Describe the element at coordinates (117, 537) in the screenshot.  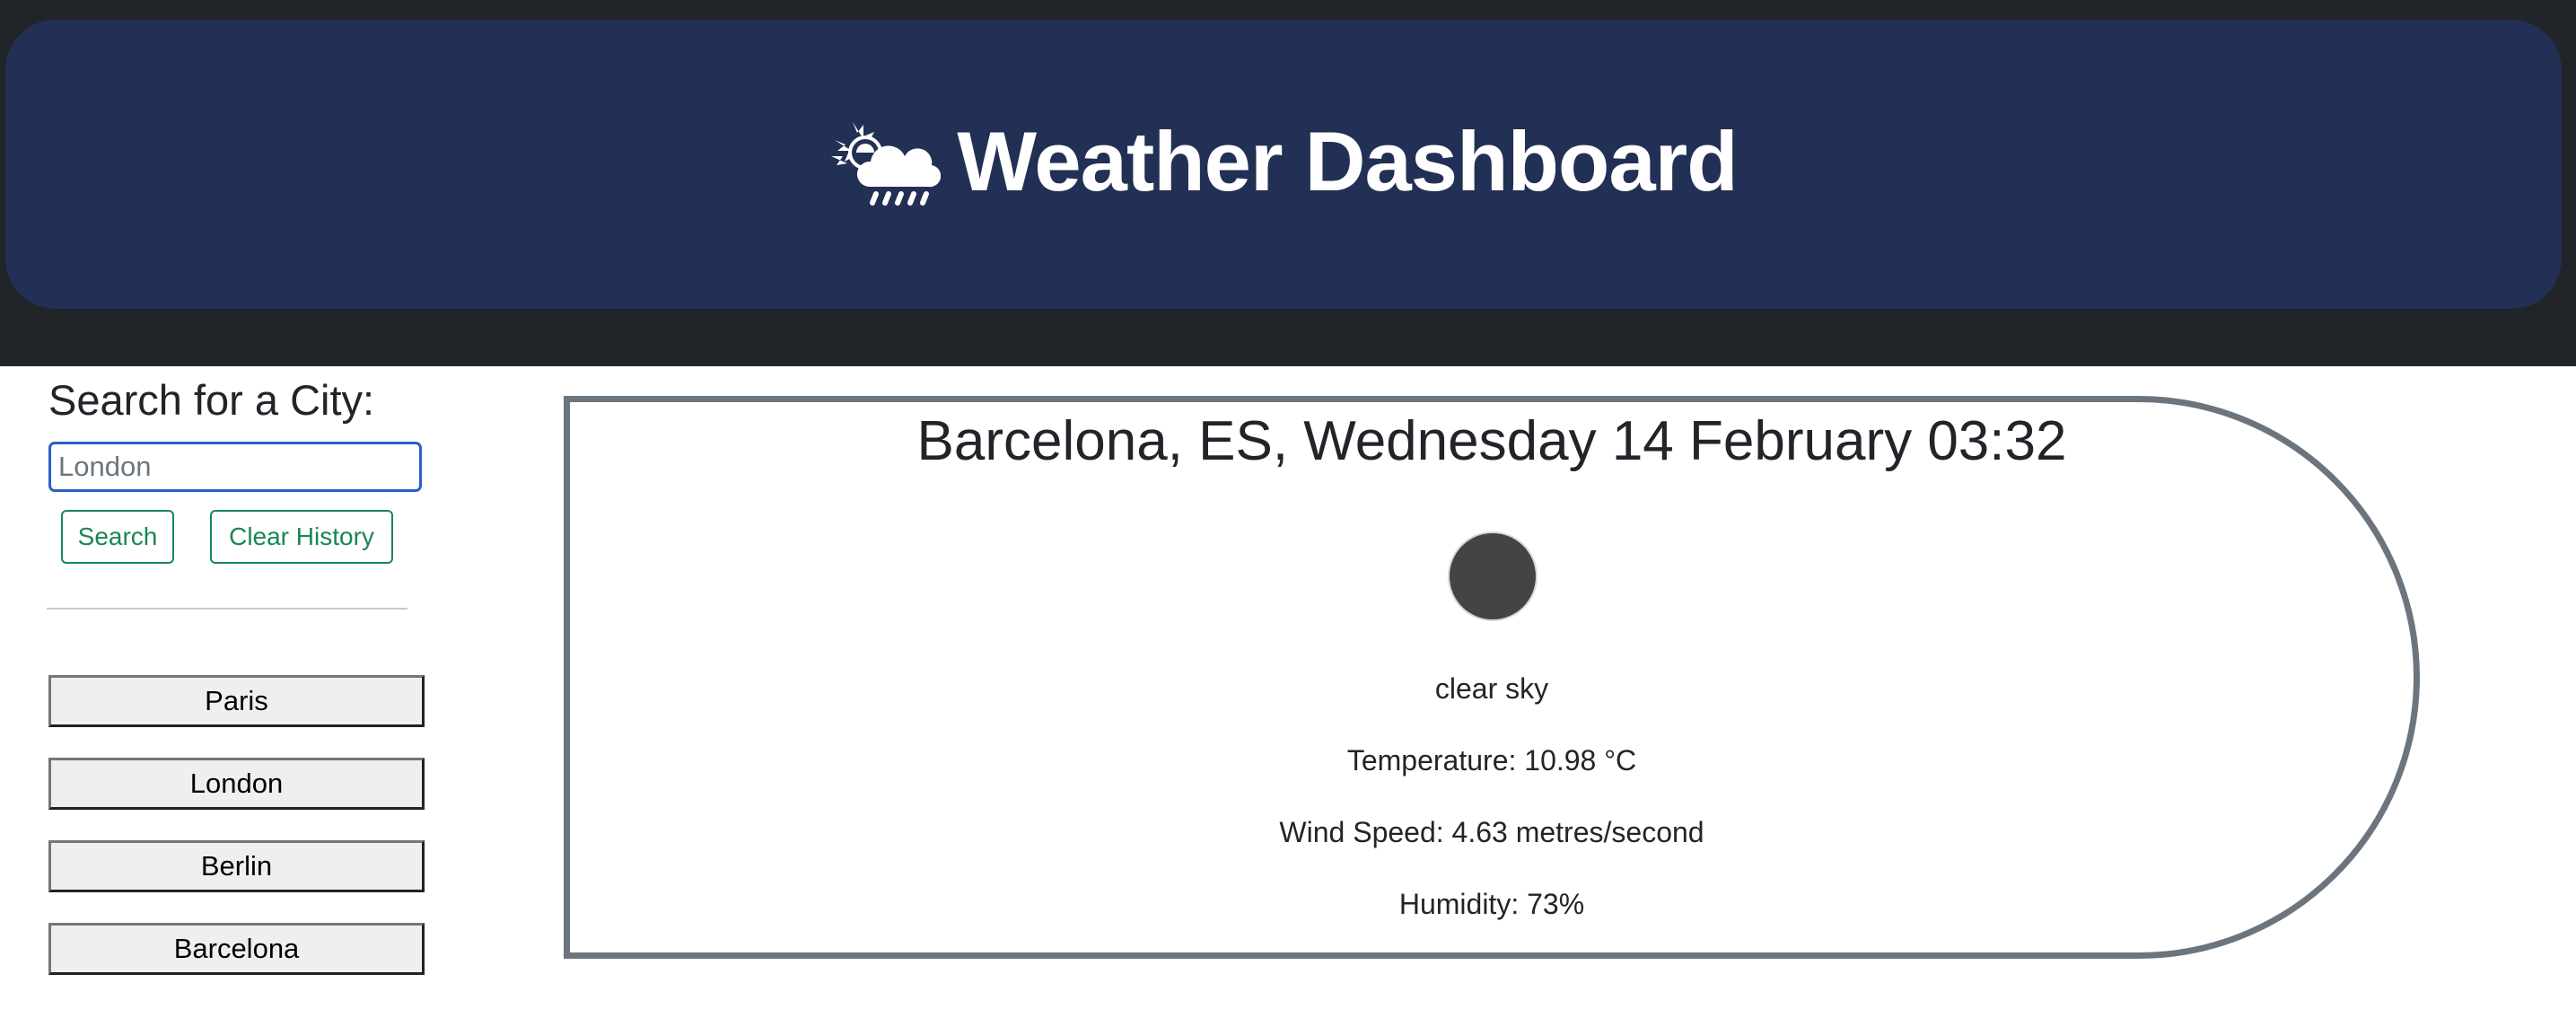
I see `search-button: Search` at that location.